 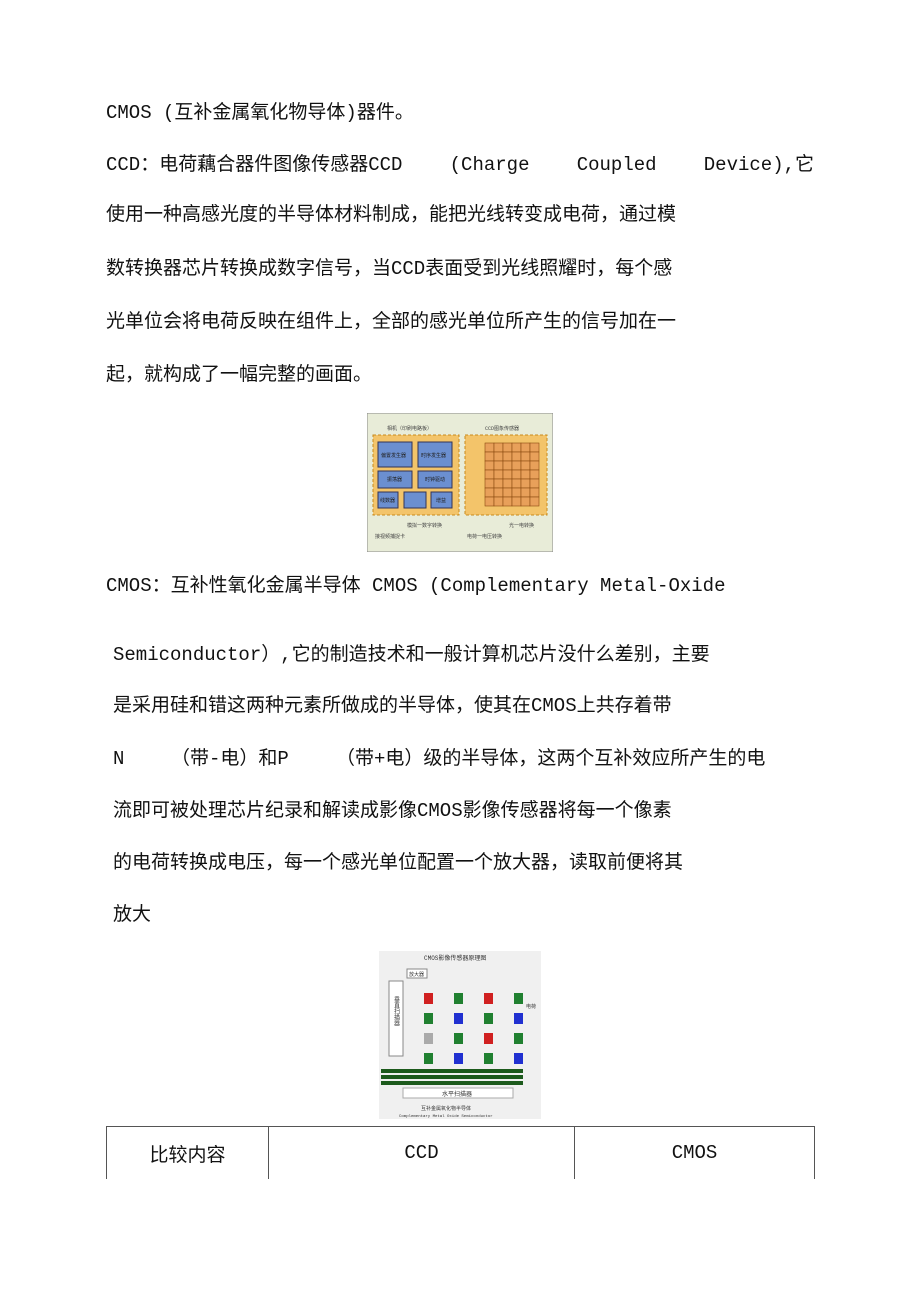 I want to click on cmos-label: 水平扫描器, so click(x=457, y=1094).